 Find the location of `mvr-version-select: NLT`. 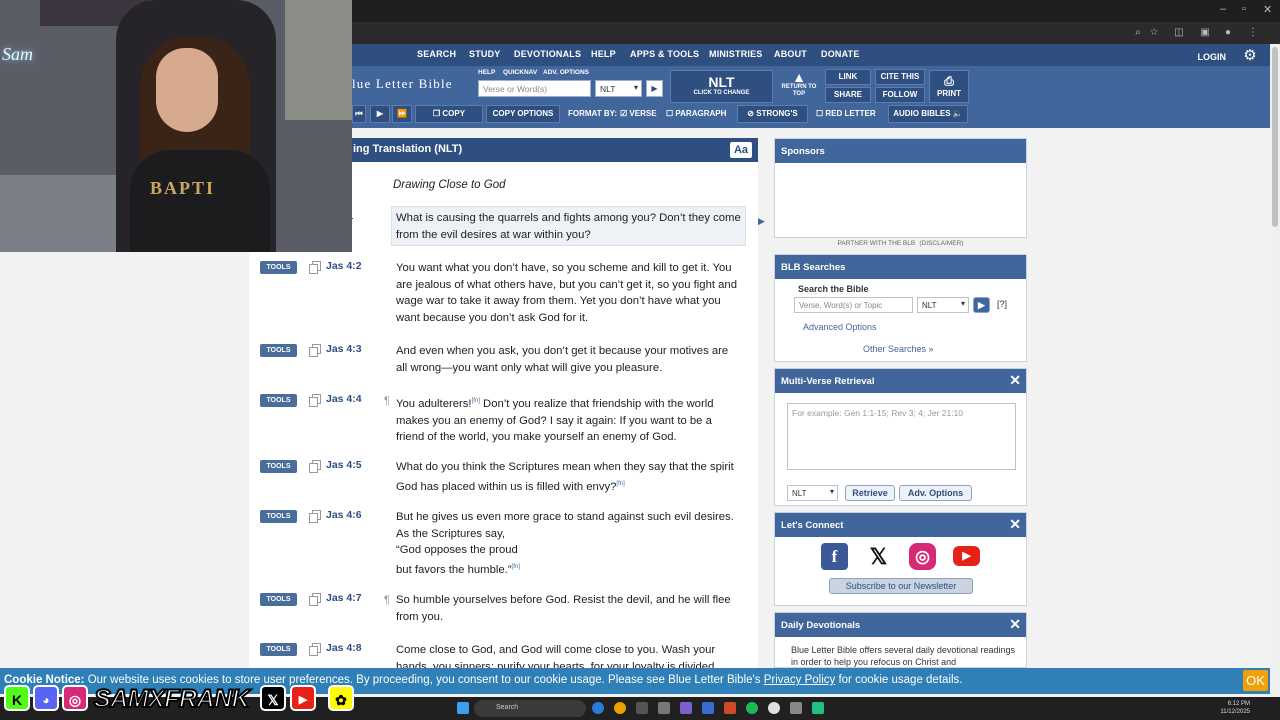

mvr-version-select: NLT is located at coordinates (812, 493).